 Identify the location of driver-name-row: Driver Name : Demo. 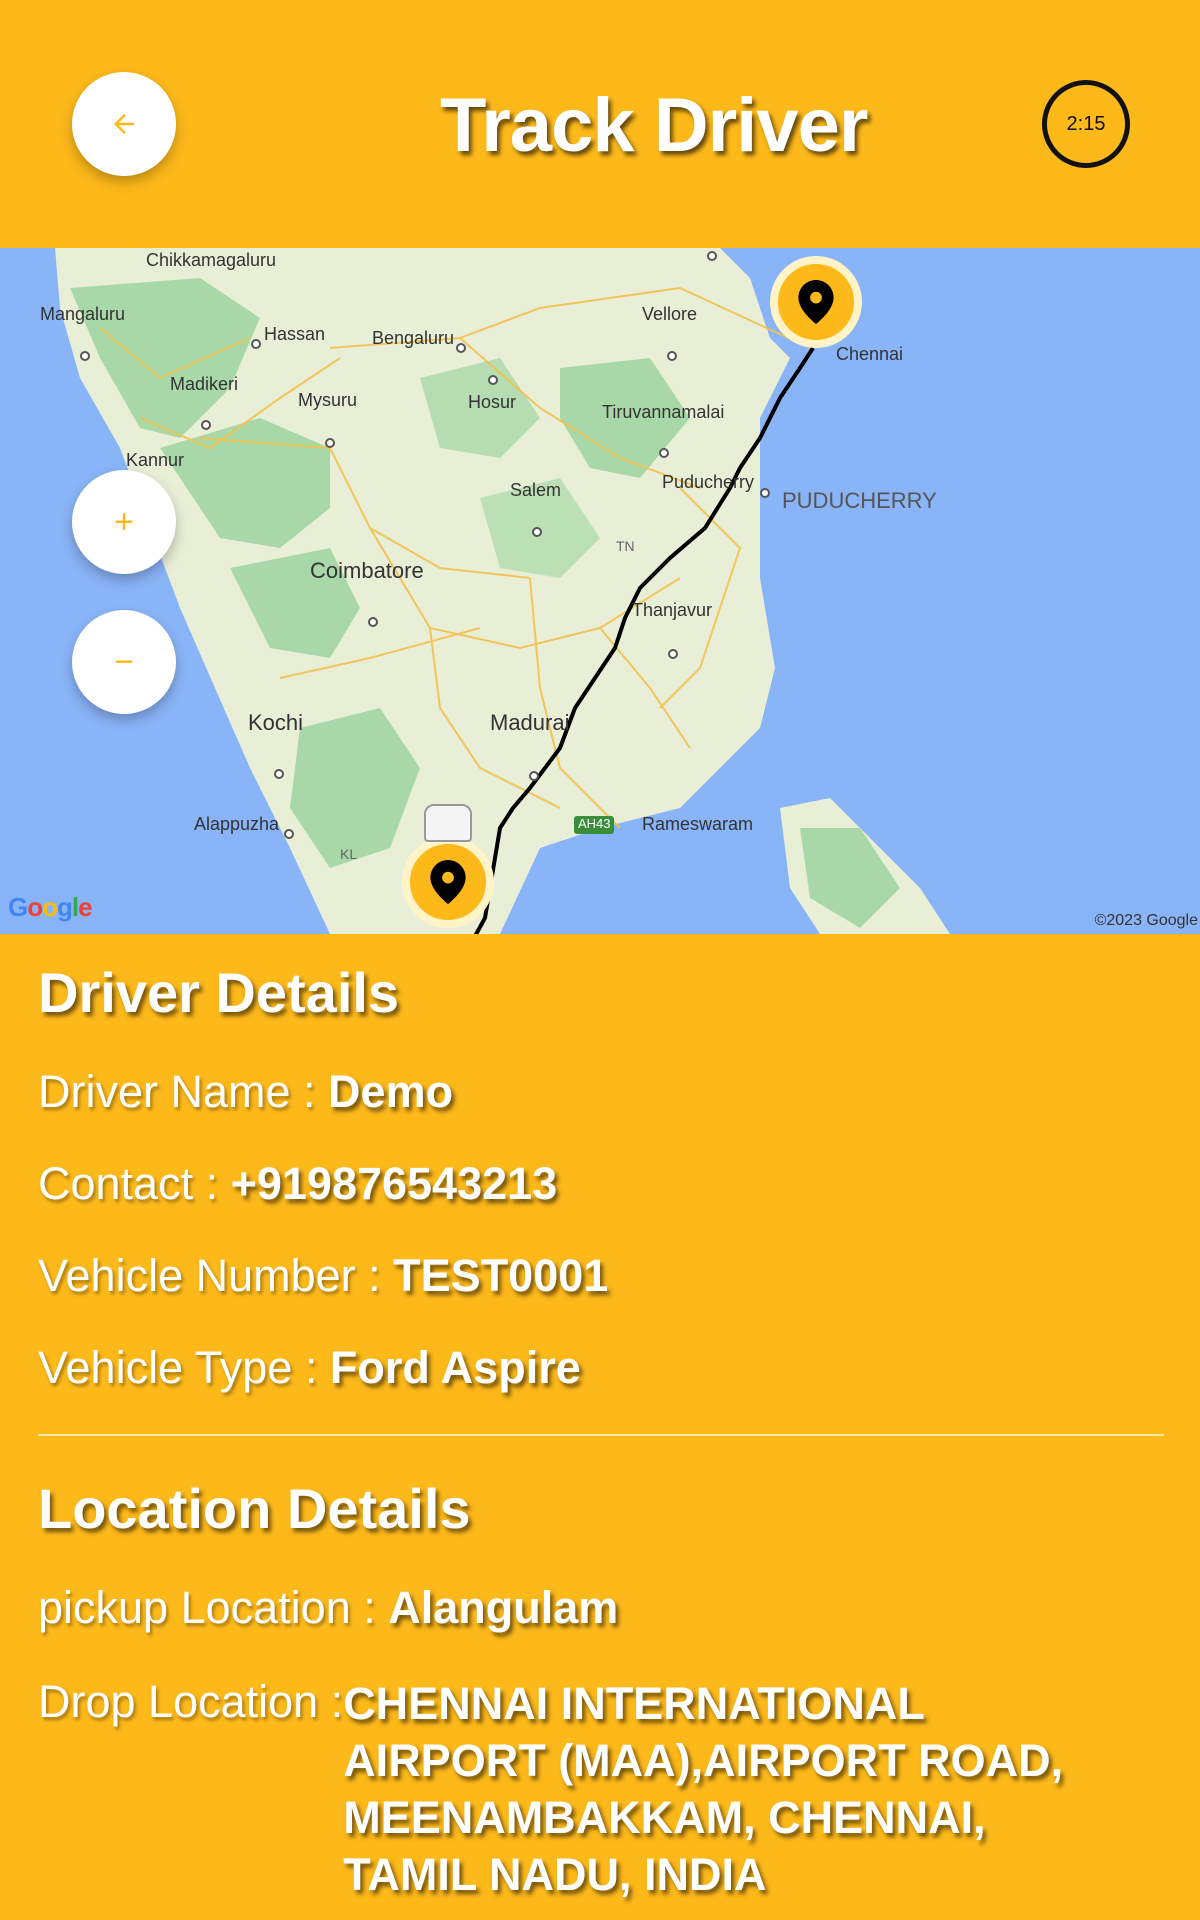
(245, 1092).